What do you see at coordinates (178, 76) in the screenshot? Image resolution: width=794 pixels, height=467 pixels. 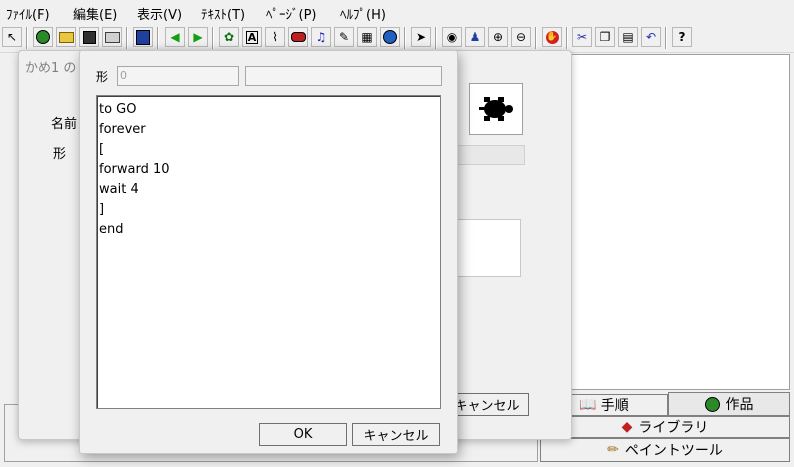 I see `shape-number-field: 0` at bounding box center [178, 76].